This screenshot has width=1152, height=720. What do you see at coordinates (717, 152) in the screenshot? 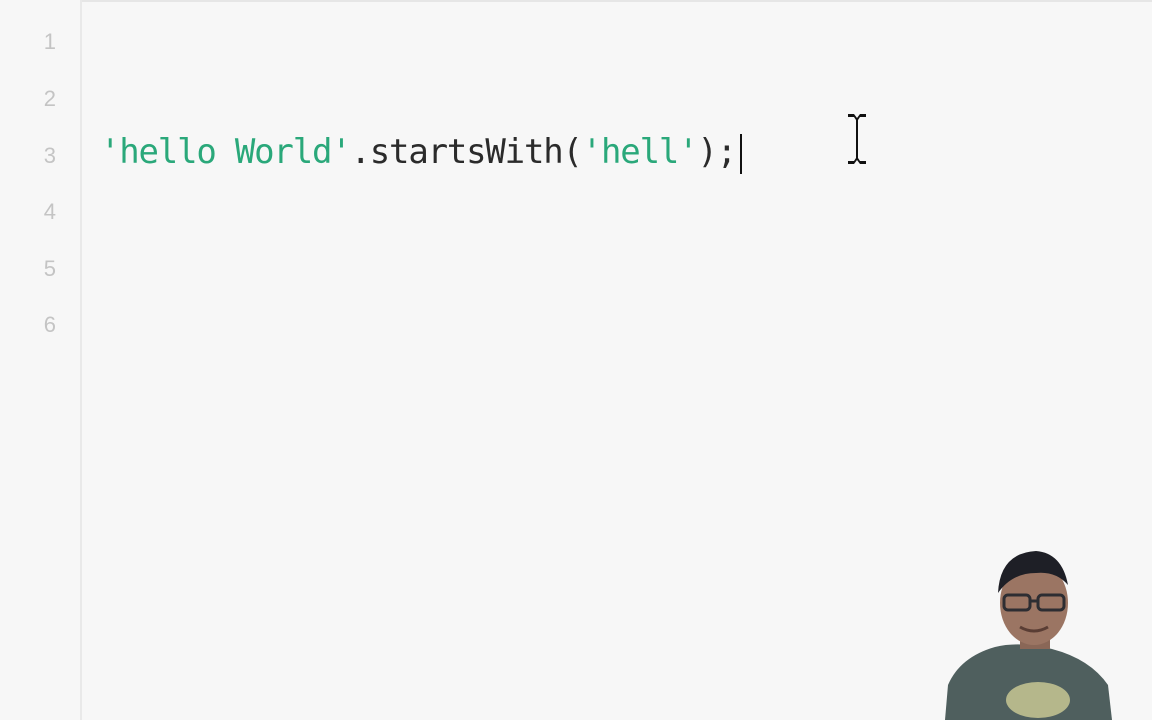
I see `statement-terminator: );` at bounding box center [717, 152].